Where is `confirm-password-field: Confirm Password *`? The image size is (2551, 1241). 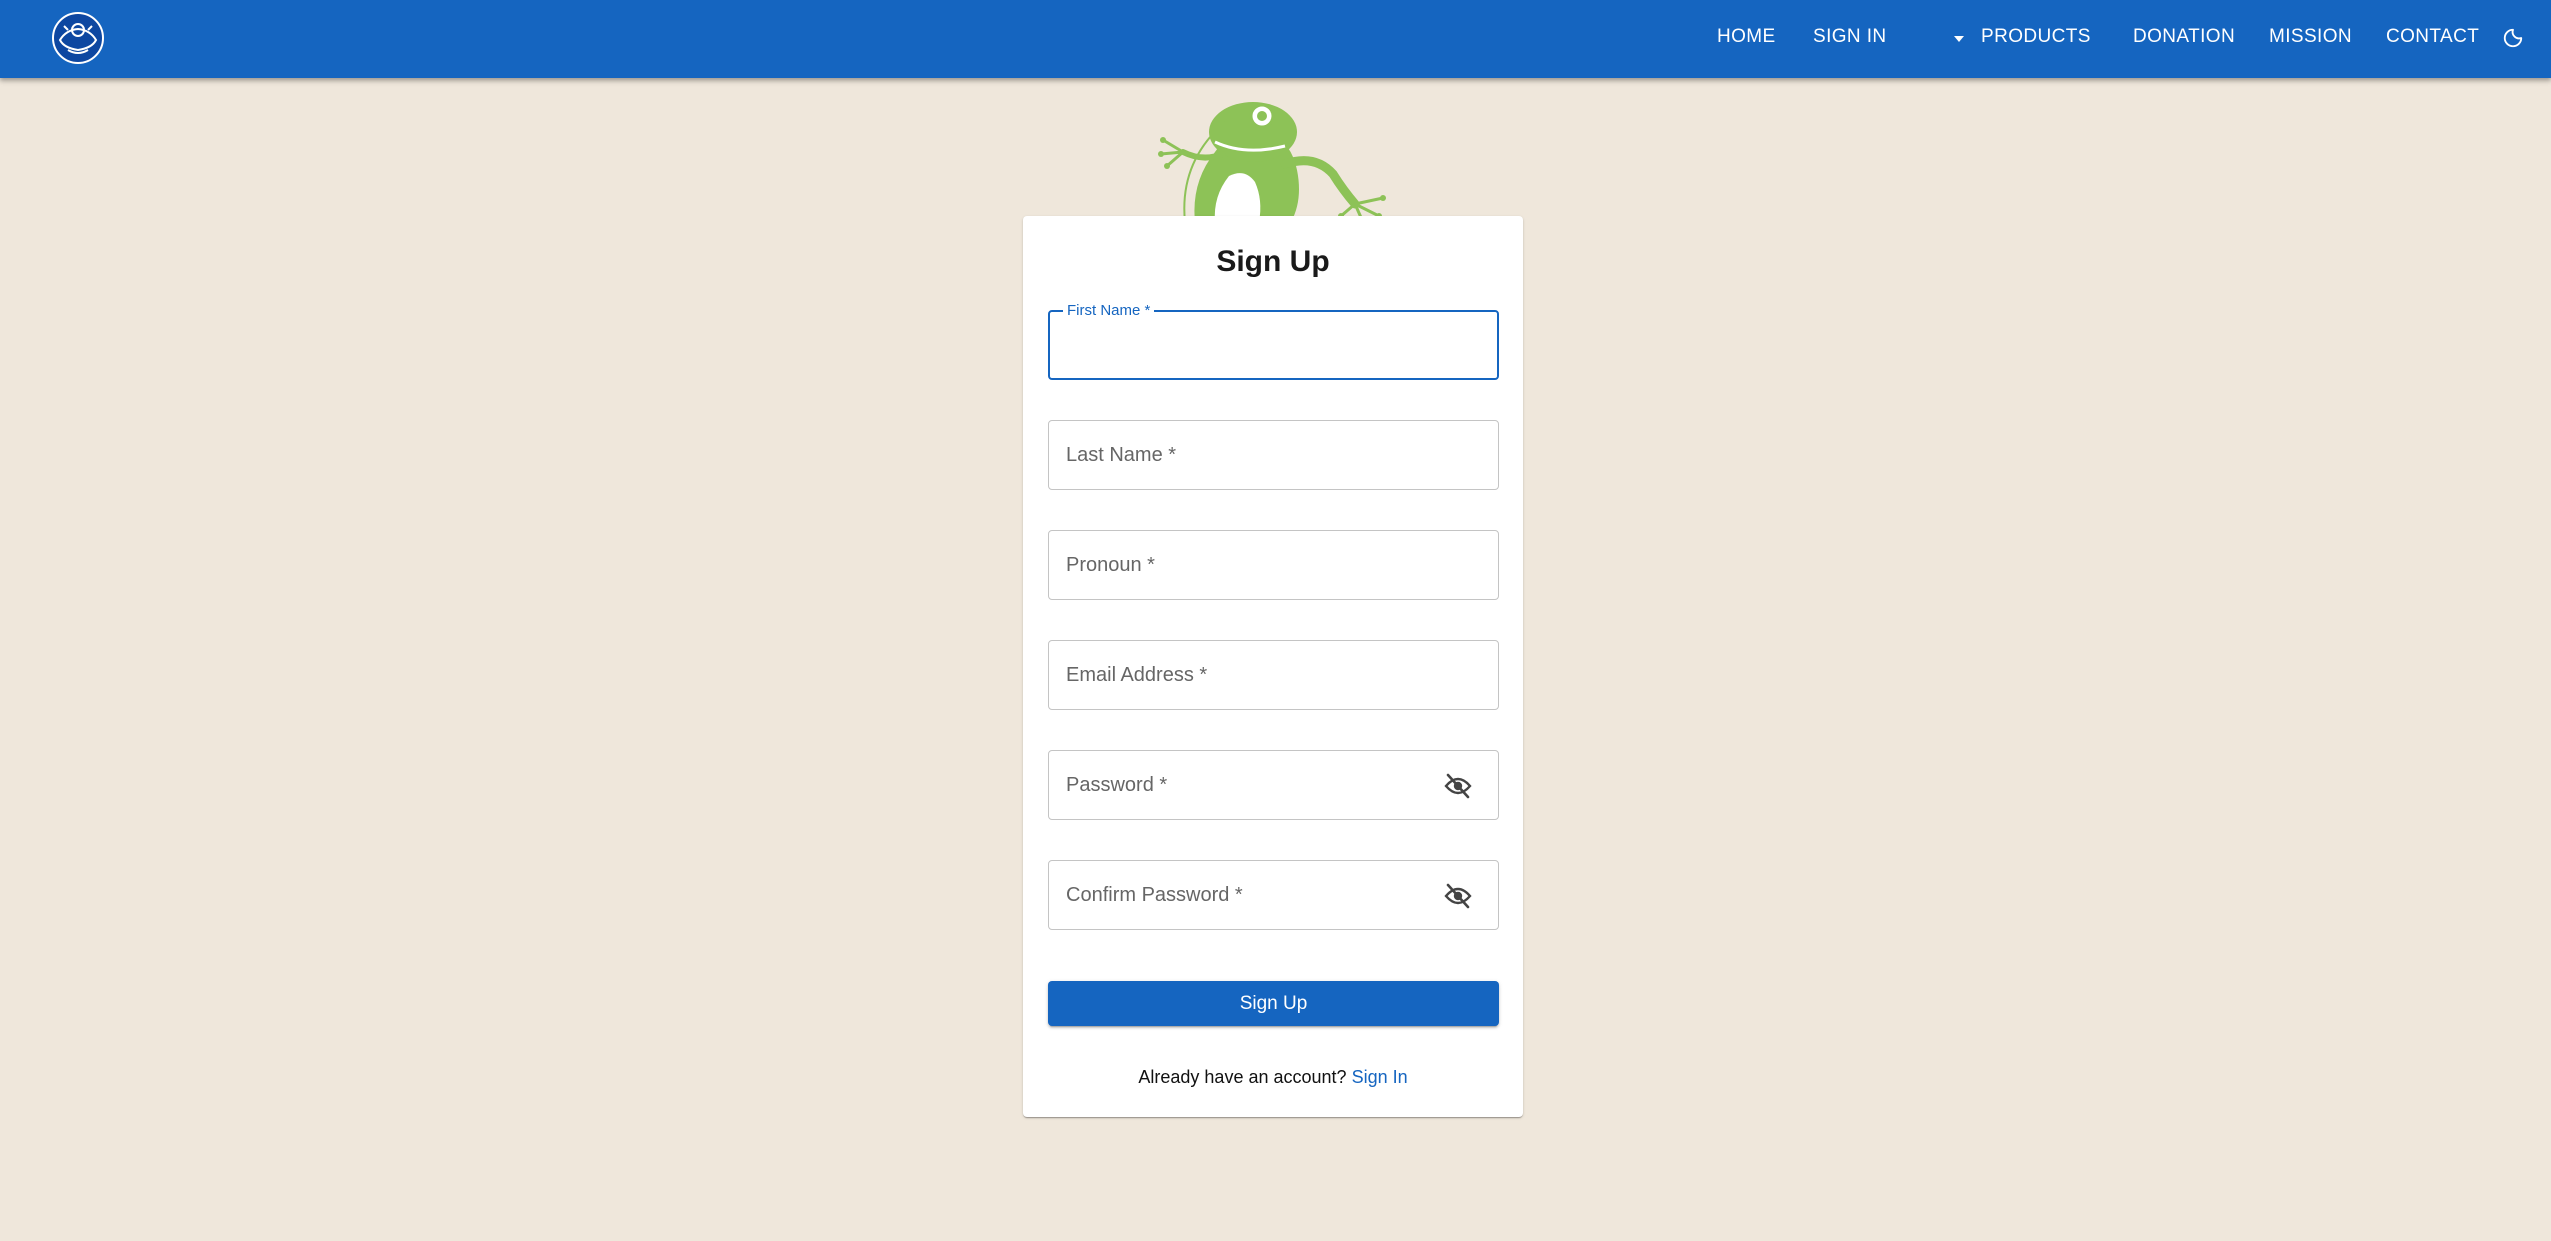 confirm-password-field: Confirm Password * is located at coordinates (1273, 895).